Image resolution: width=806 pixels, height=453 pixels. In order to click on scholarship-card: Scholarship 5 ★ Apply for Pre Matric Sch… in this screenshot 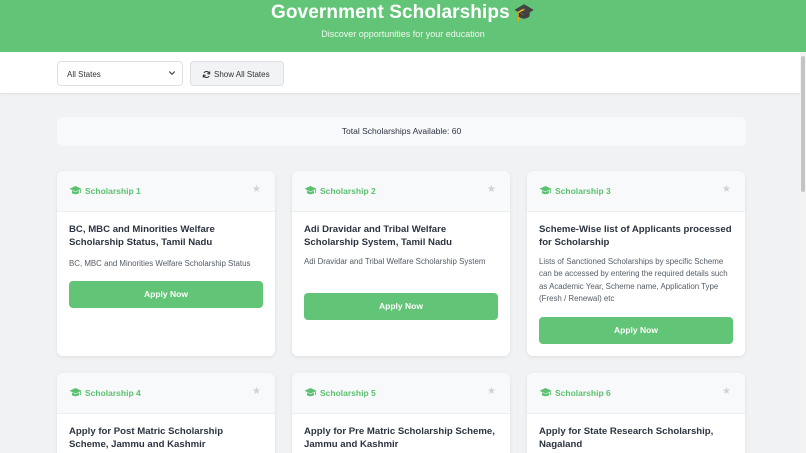, I will do `click(401, 413)`.